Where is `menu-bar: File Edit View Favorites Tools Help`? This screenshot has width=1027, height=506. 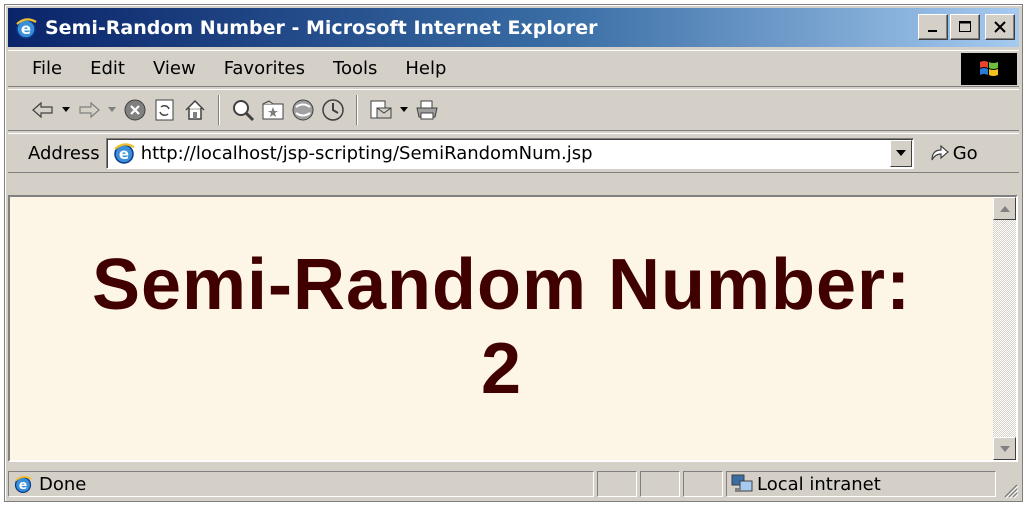 menu-bar: File Edit View Favorites Tools Help is located at coordinates (513, 68).